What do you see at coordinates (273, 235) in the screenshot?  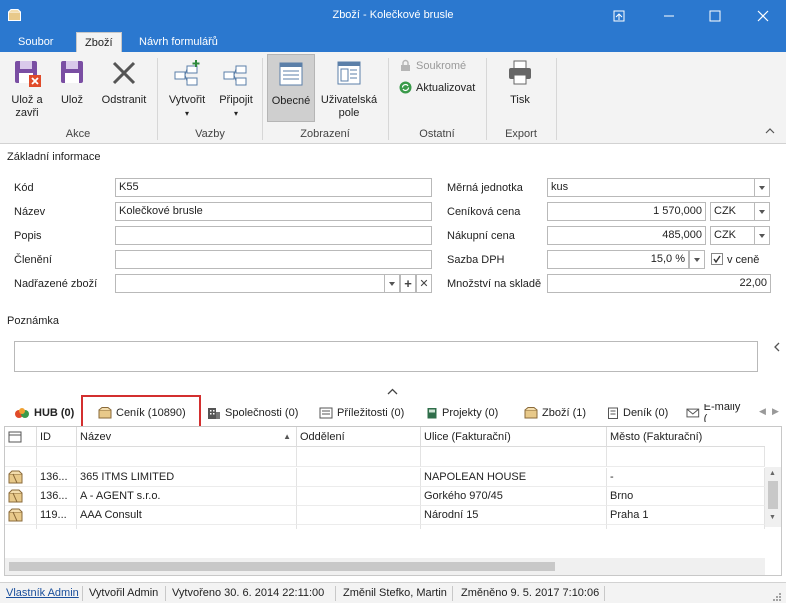 I see `description-field` at bounding box center [273, 235].